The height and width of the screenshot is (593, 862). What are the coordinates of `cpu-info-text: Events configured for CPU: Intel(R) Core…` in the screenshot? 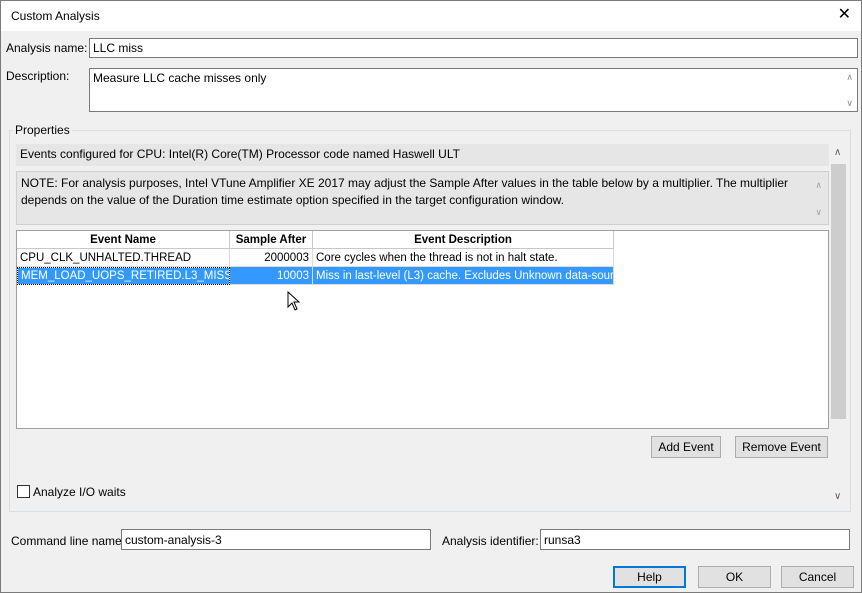 It's located at (422, 155).